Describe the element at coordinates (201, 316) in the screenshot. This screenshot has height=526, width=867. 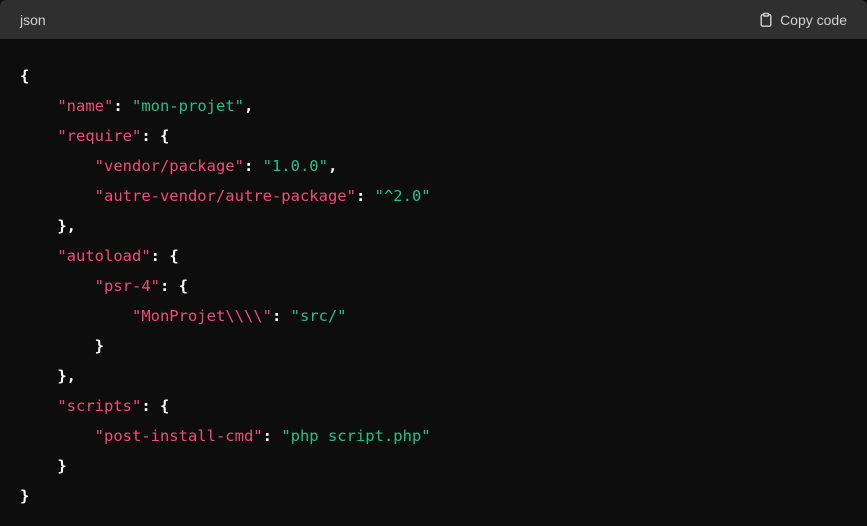
I see `code-key: "MonProjet\\\\"` at that location.